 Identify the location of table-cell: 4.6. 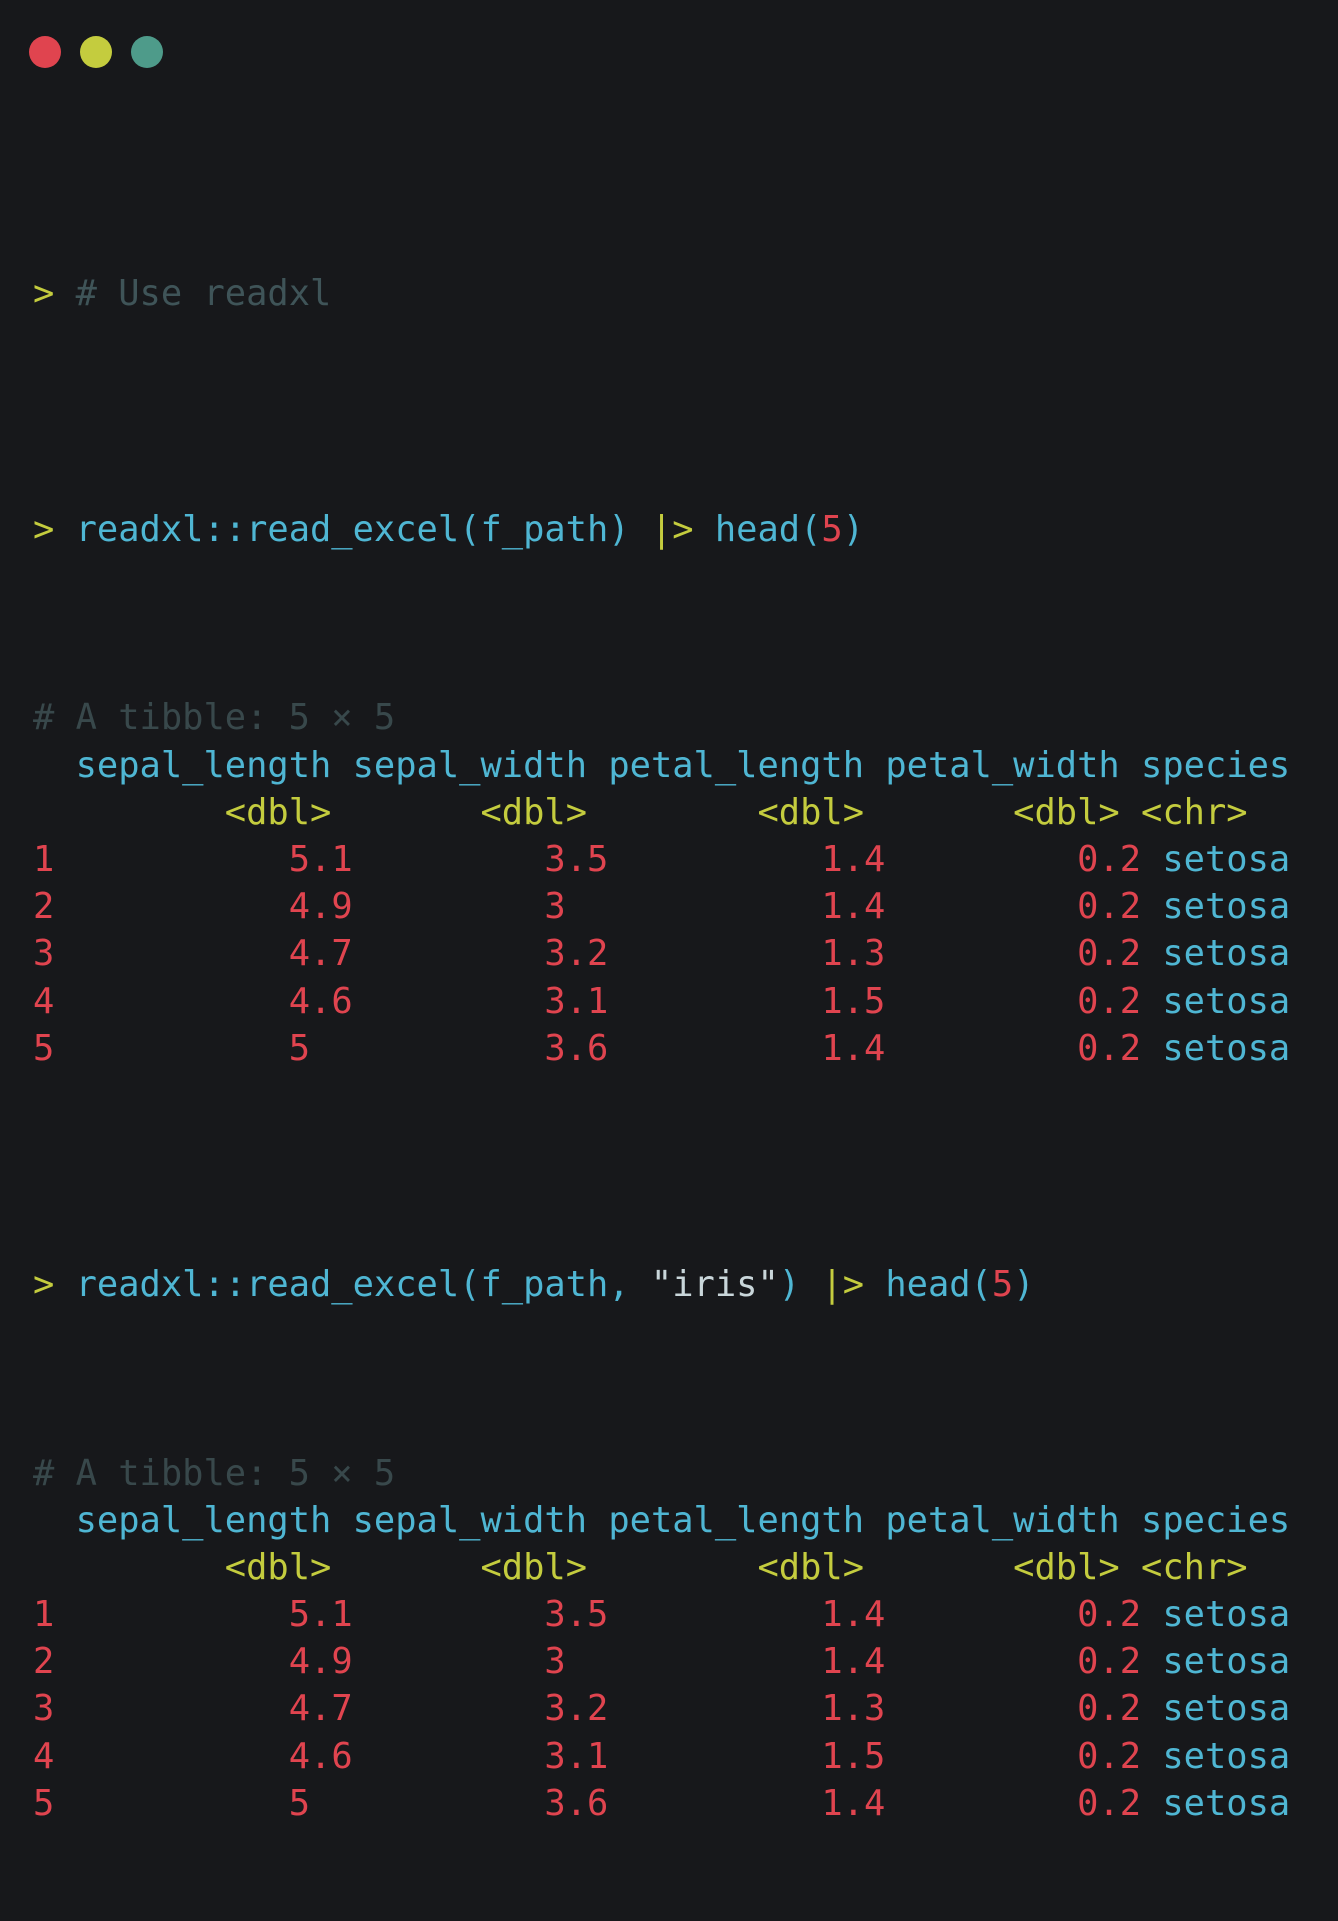
(224, 1756).